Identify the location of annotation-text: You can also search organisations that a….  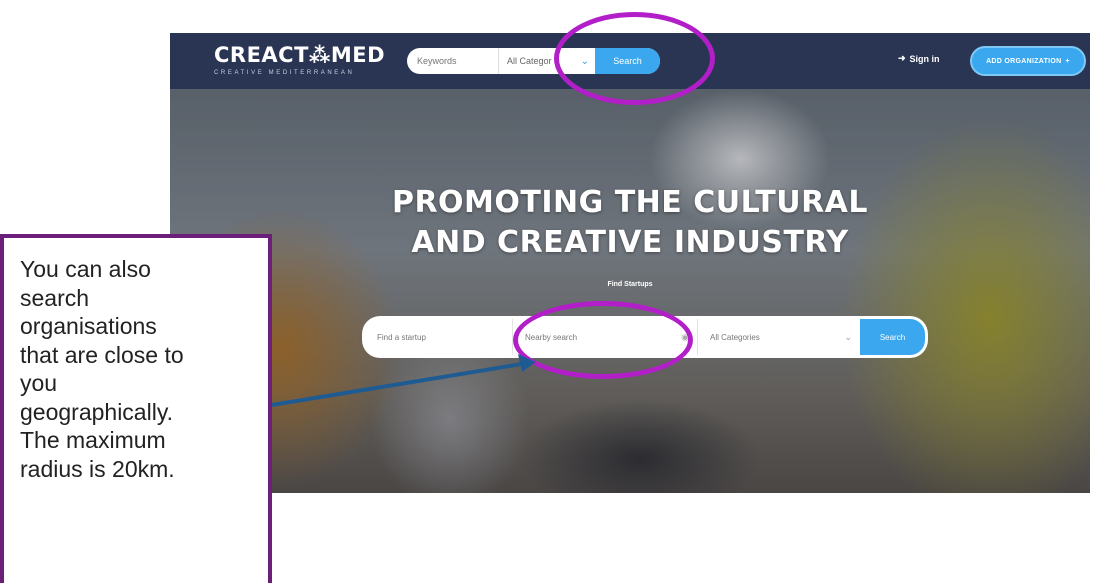
(102, 369).